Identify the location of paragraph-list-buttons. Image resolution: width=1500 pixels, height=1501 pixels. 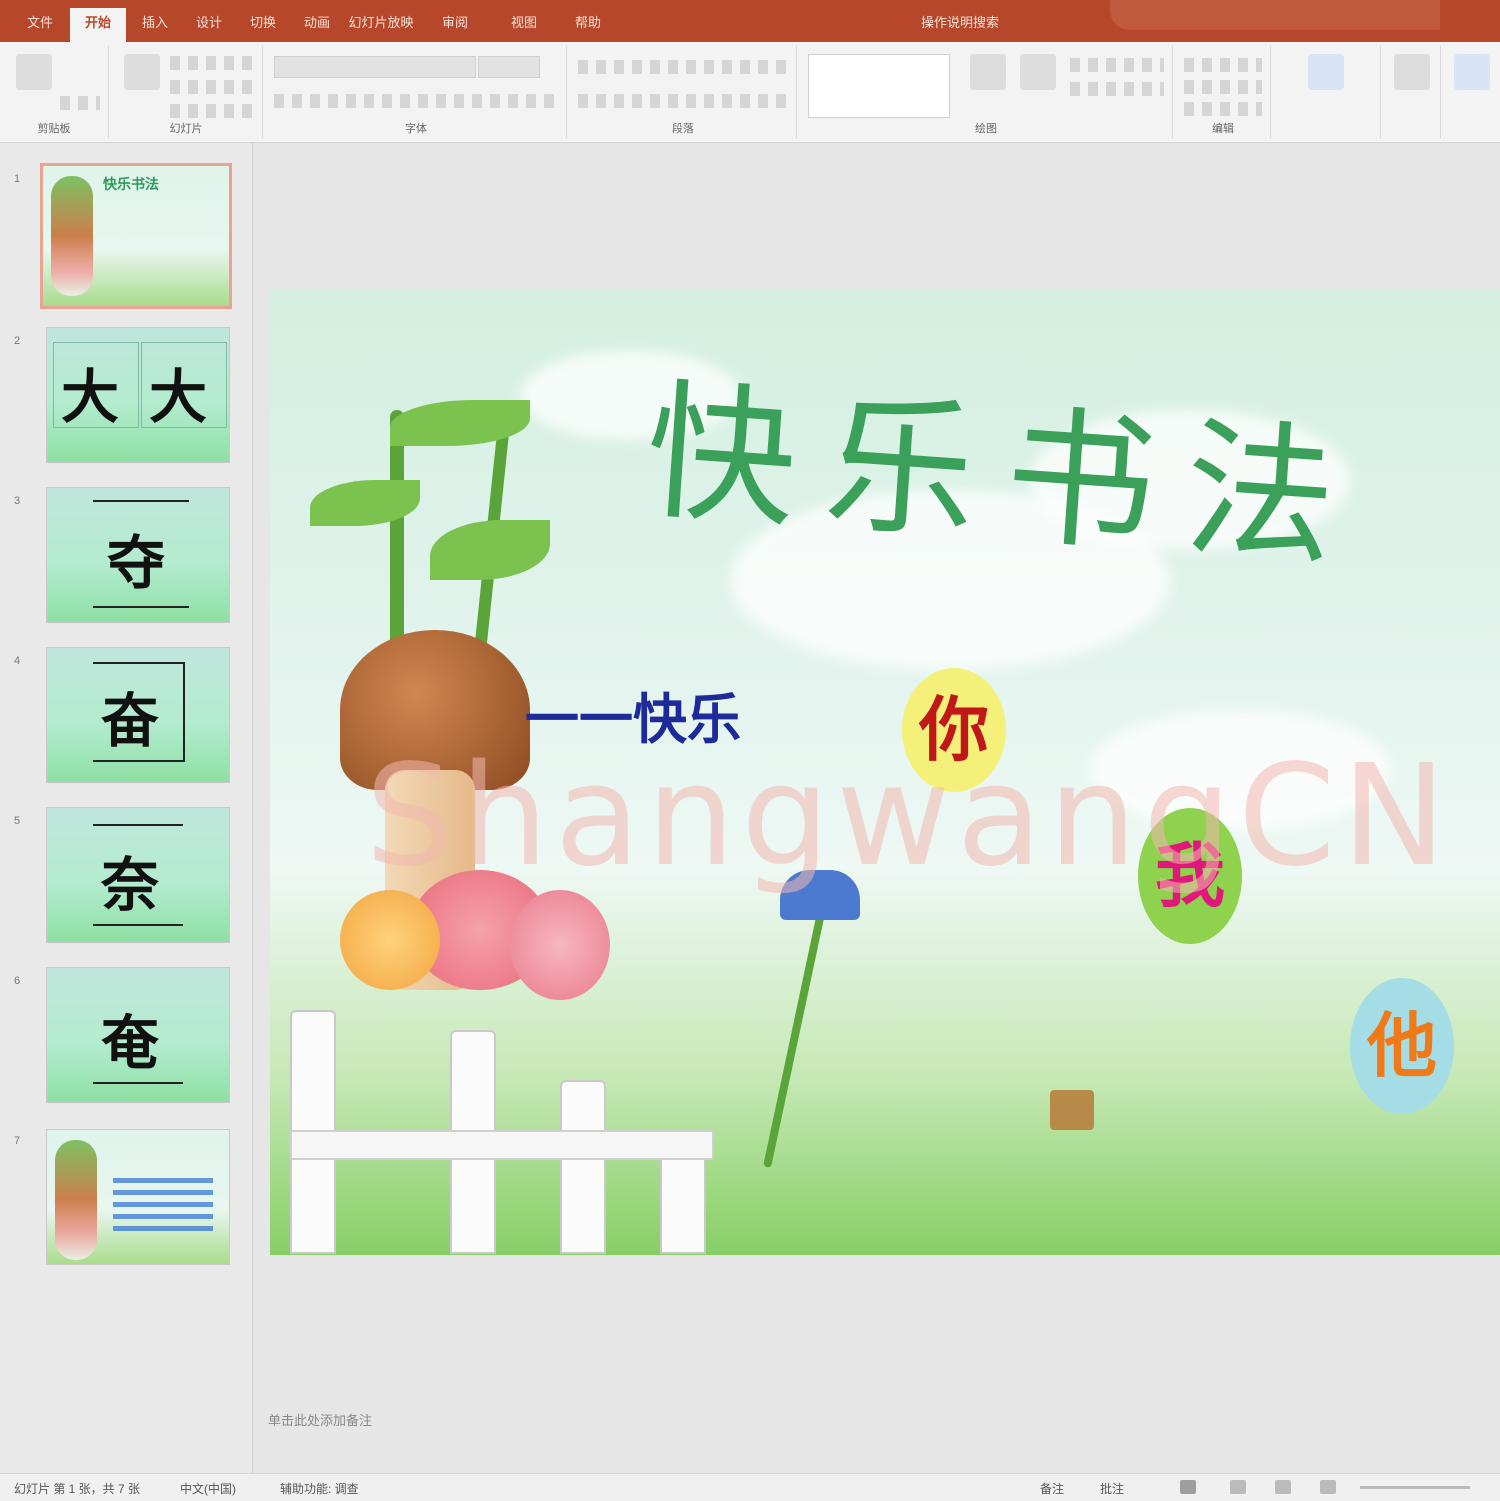
(683, 67).